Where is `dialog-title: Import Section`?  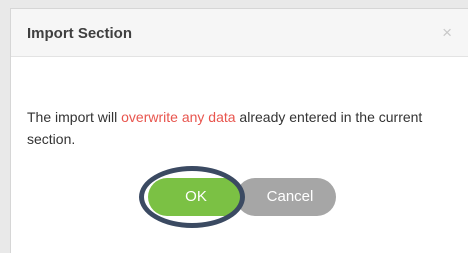 dialog-title: Import Section is located at coordinates (80, 33).